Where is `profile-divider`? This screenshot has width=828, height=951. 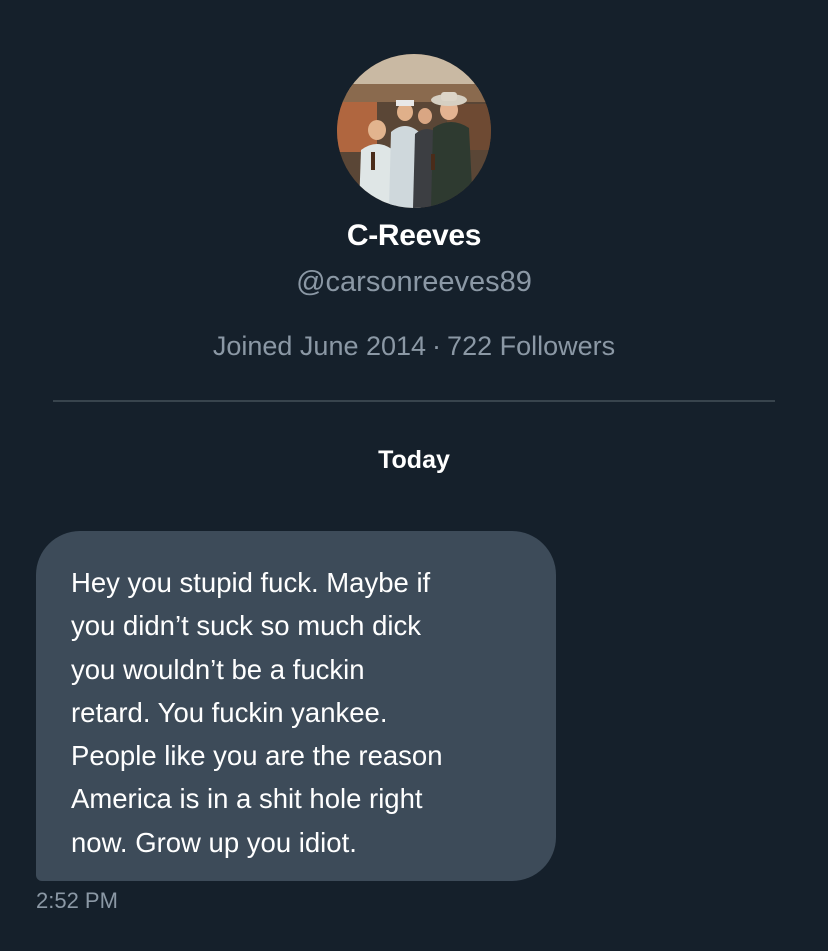
profile-divider is located at coordinates (414, 401).